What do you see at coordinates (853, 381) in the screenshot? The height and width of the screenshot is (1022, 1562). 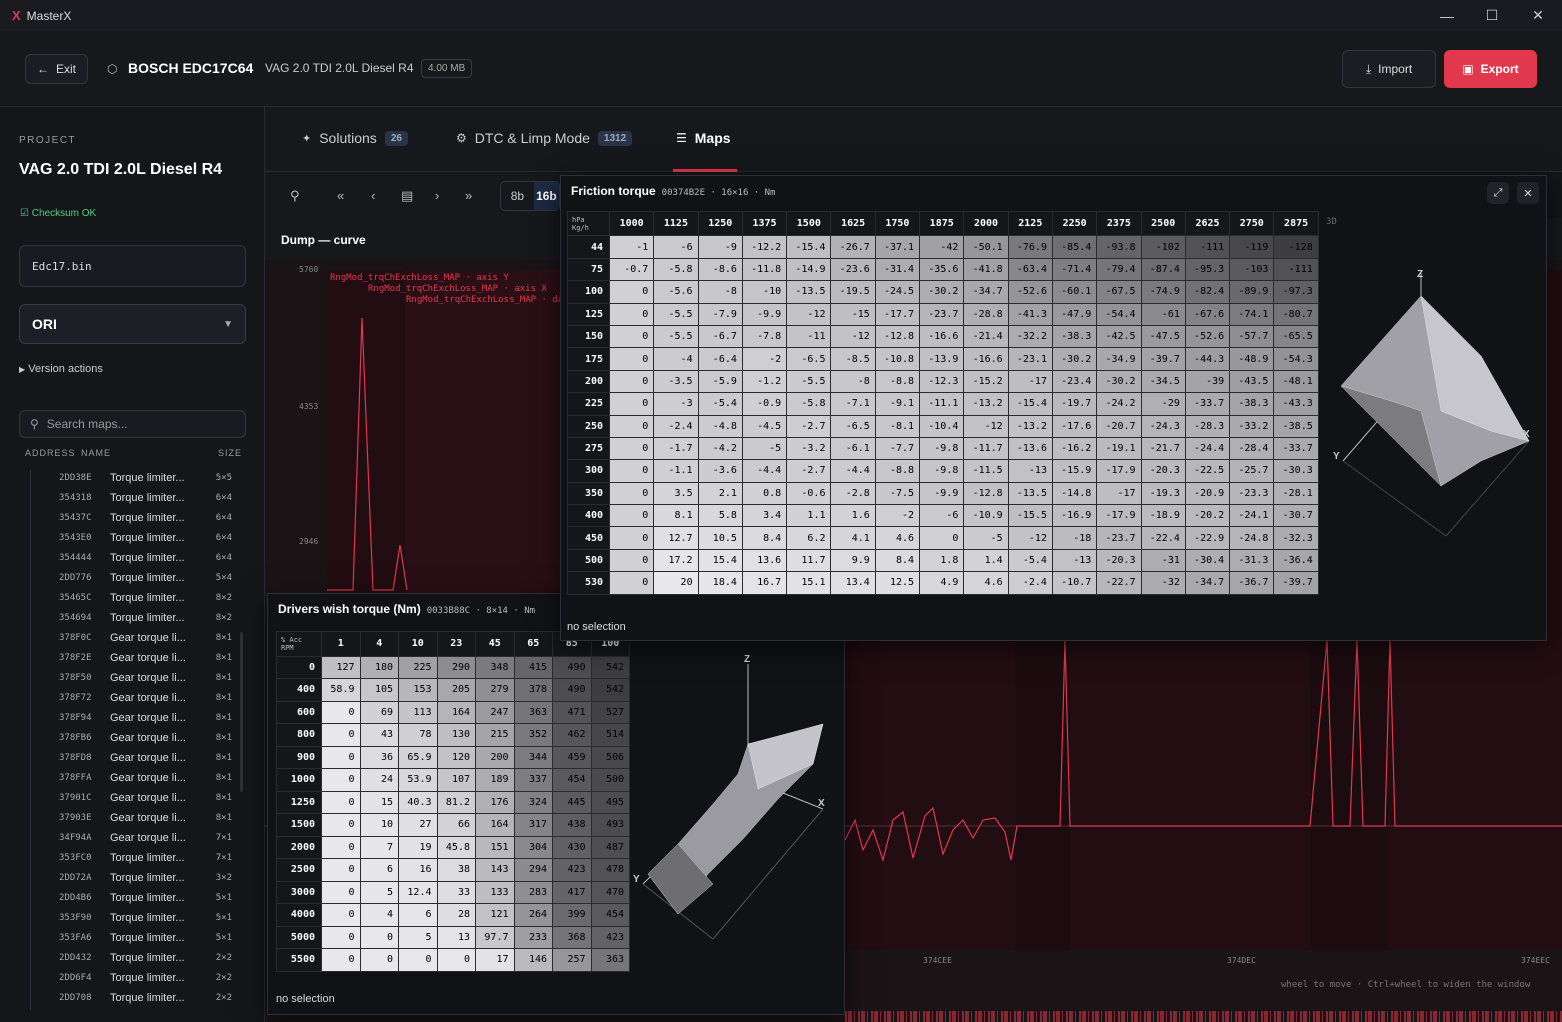 I see `table-cell: -8` at bounding box center [853, 381].